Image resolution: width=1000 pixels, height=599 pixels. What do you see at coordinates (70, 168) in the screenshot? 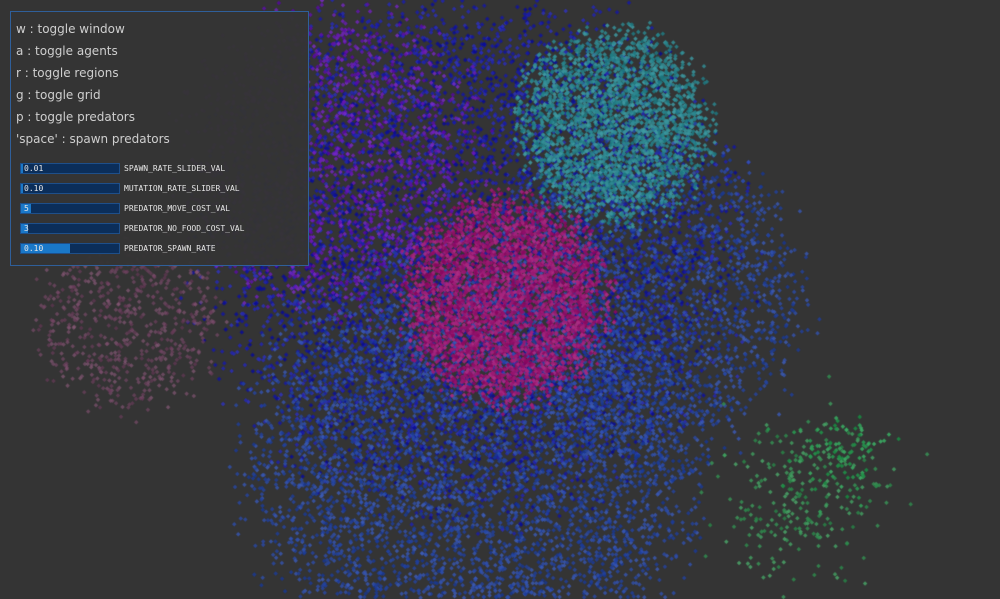
I see `spawn-rate-slider: 0.01` at bounding box center [70, 168].